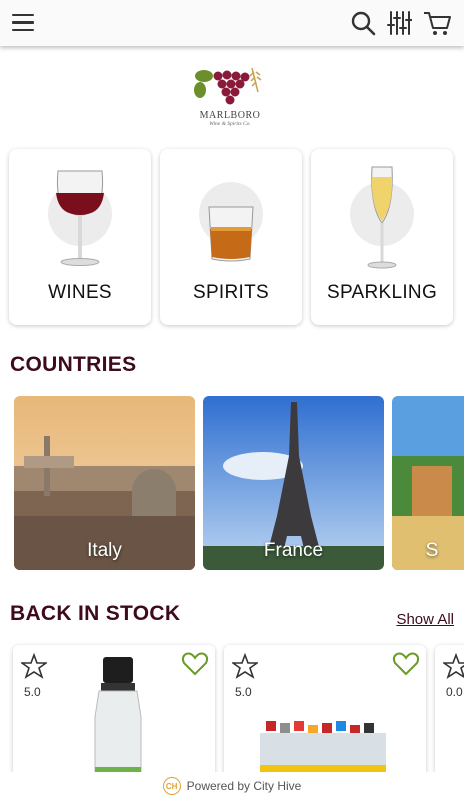 The height and width of the screenshot is (800, 464). Describe the element at coordinates (80, 218) in the screenshot. I see `wine-glass-icon` at that location.